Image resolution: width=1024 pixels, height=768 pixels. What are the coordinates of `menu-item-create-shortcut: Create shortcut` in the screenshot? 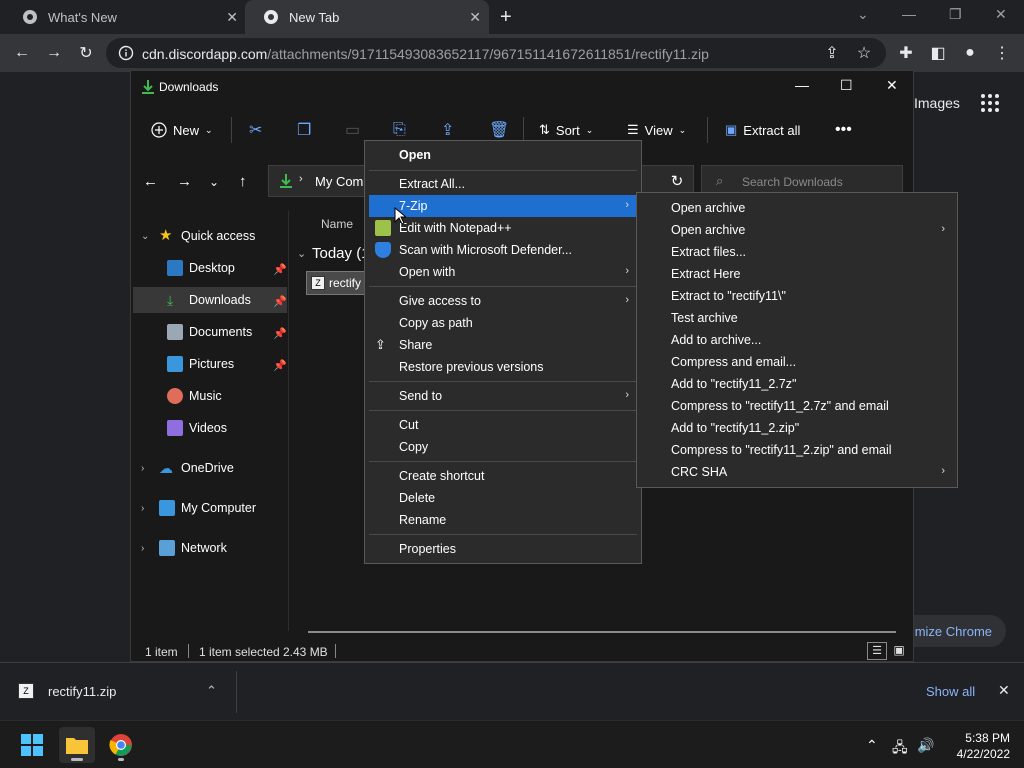 It's located at (503, 476).